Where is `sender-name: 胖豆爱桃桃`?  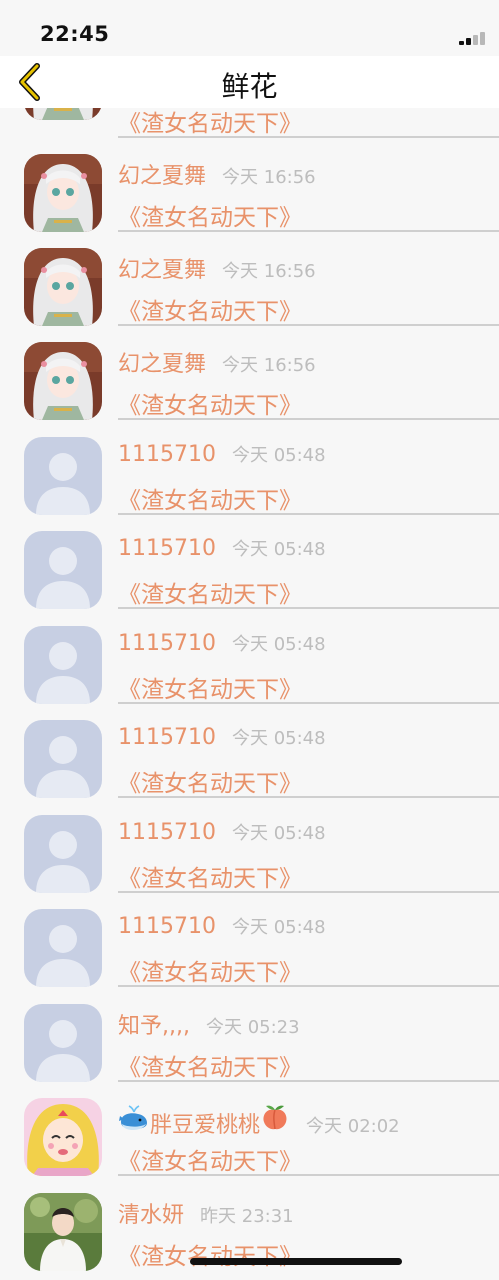 sender-name: 胖豆爱桃桃 is located at coordinates (205, 1123).